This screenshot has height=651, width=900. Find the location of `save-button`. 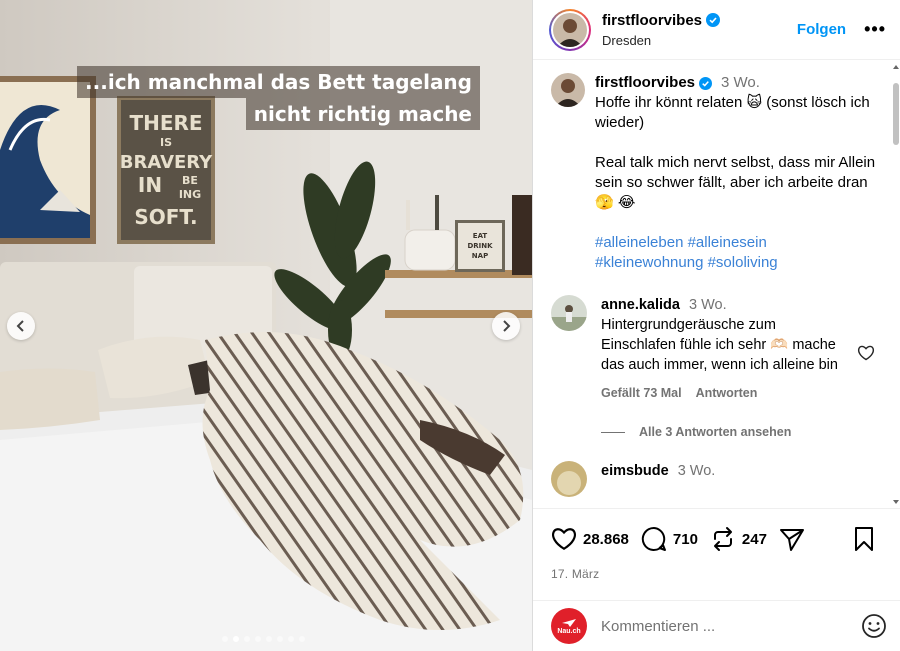

save-button is located at coordinates (864, 539).